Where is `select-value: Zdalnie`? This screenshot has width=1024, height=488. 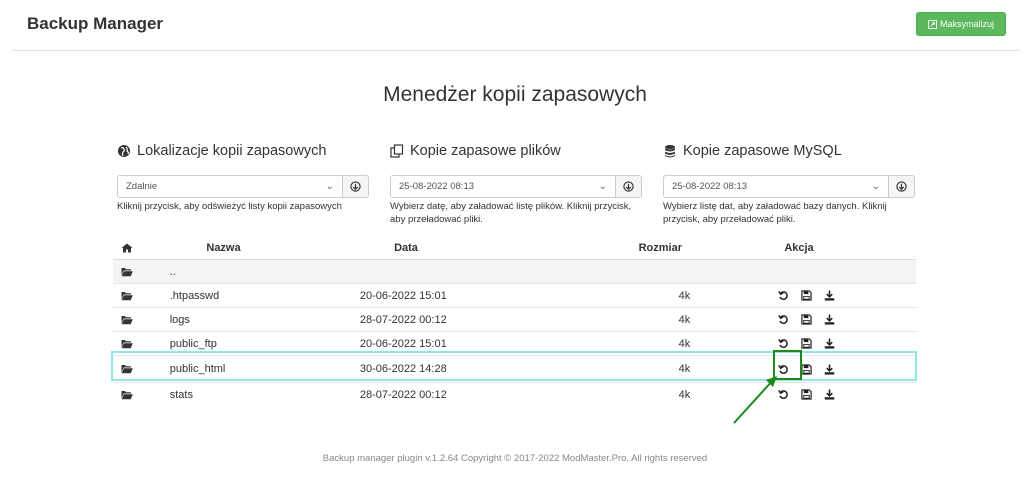 select-value: Zdalnie is located at coordinates (142, 186).